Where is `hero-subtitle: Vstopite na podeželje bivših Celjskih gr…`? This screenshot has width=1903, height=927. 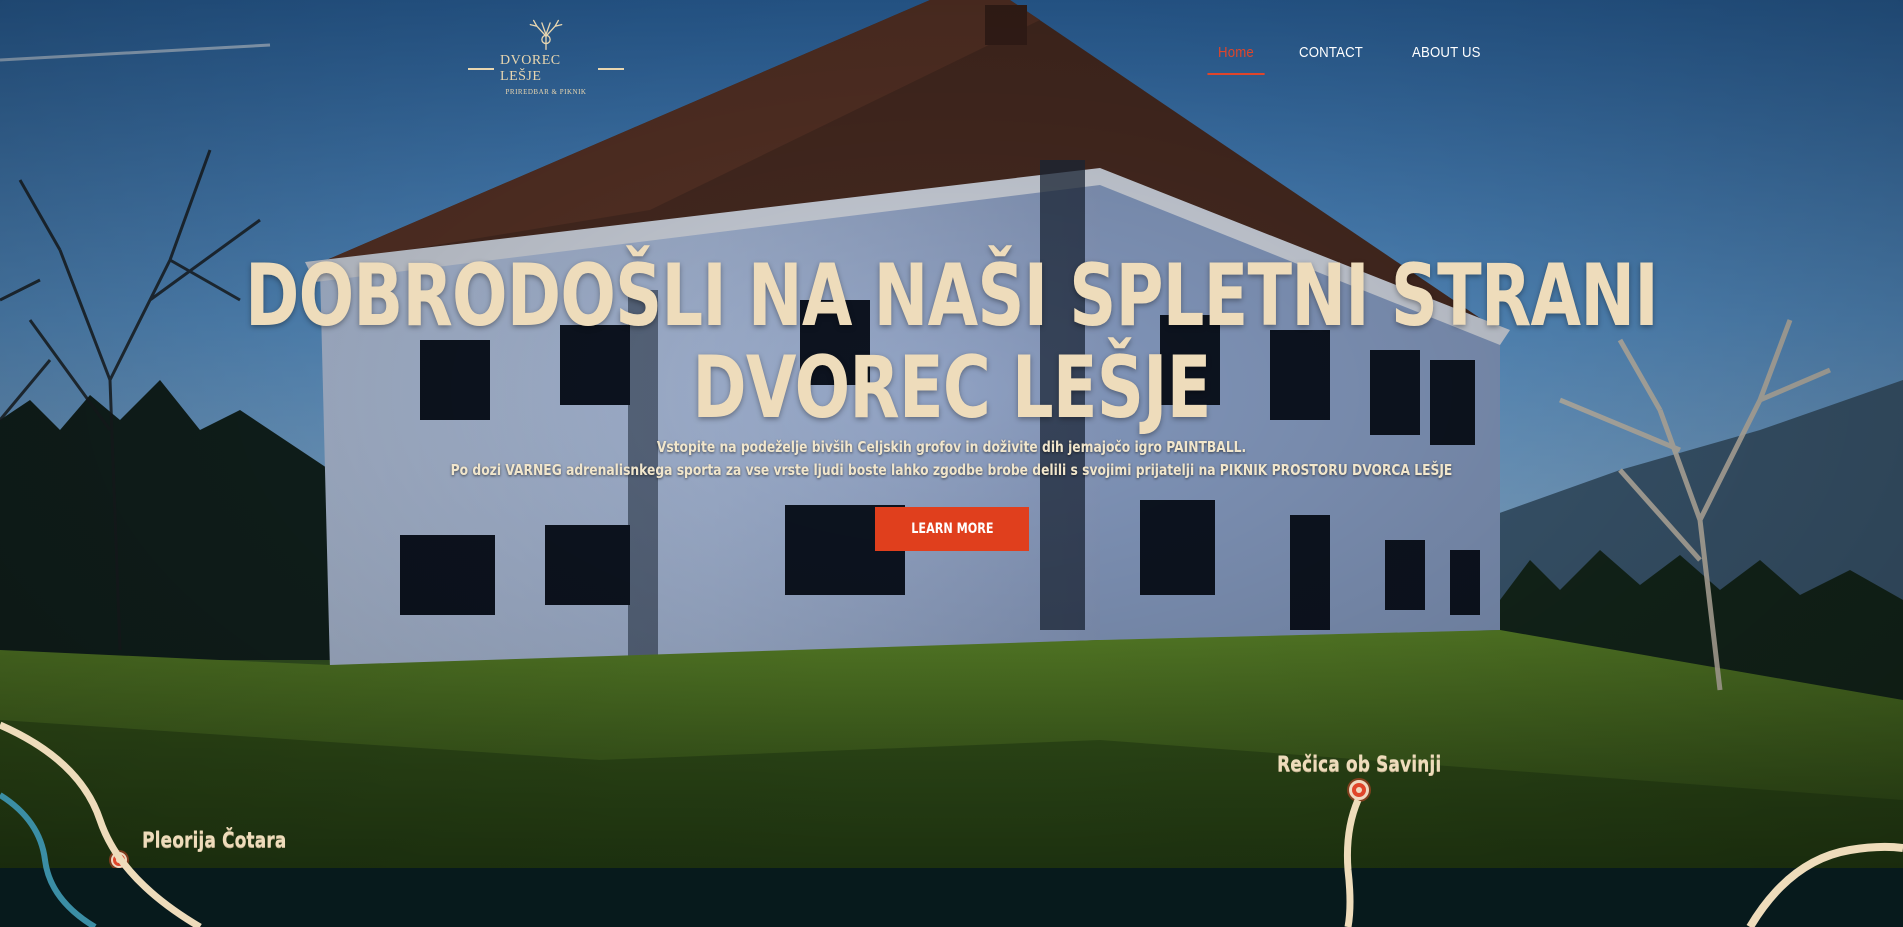
hero-subtitle: Vstopite na podeželje bivših Celjskih gr… is located at coordinates (951, 459).